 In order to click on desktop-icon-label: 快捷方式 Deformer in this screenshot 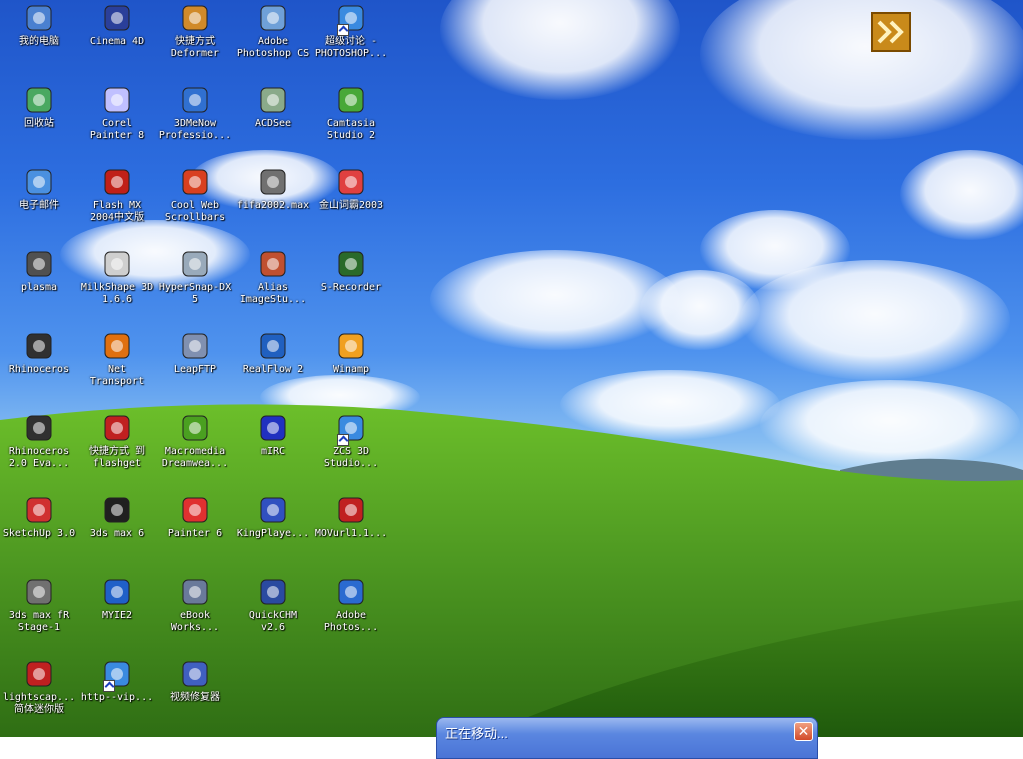, I will do `click(195, 47)`.